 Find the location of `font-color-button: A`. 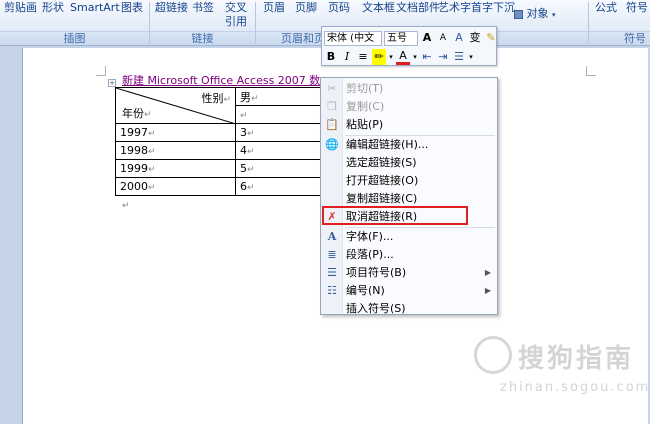

font-color-button: A is located at coordinates (403, 57).